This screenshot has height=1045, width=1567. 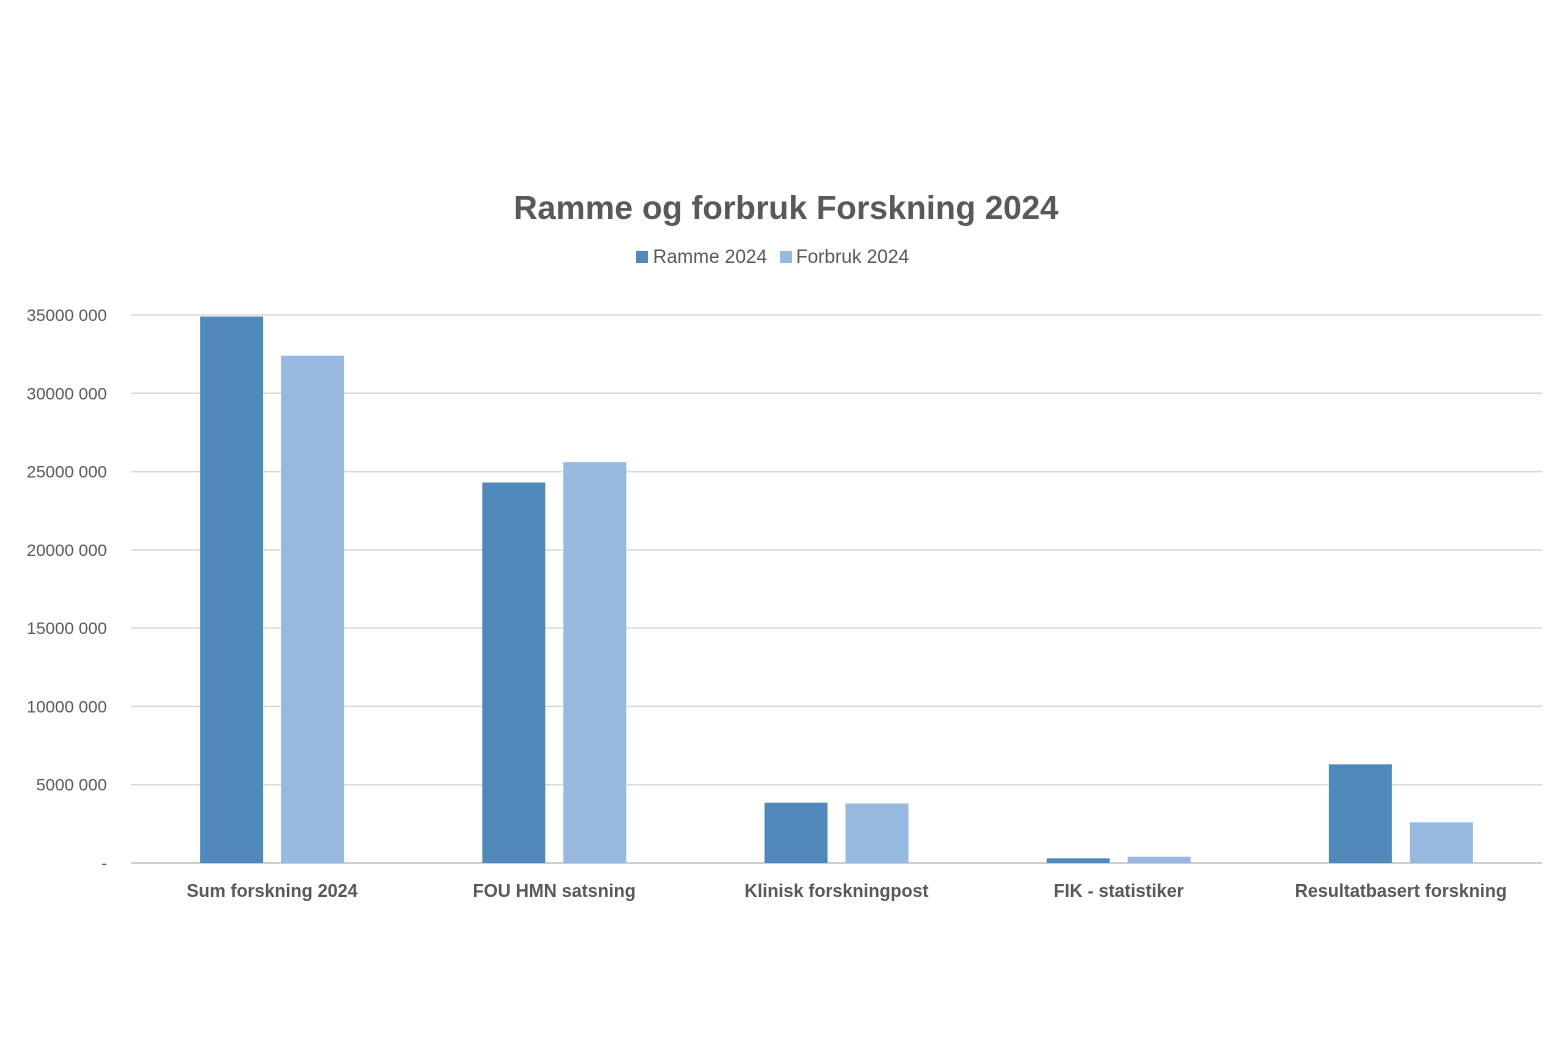 What do you see at coordinates (104, 863) in the screenshot?
I see `y-tick-label: -` at bounding box center [104, 863].